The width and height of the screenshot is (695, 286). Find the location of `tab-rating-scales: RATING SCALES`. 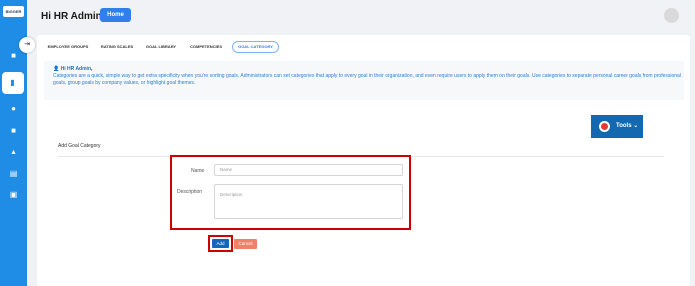

tab-rating-scales: RATING SCALES is located at coordinates (117, 47).